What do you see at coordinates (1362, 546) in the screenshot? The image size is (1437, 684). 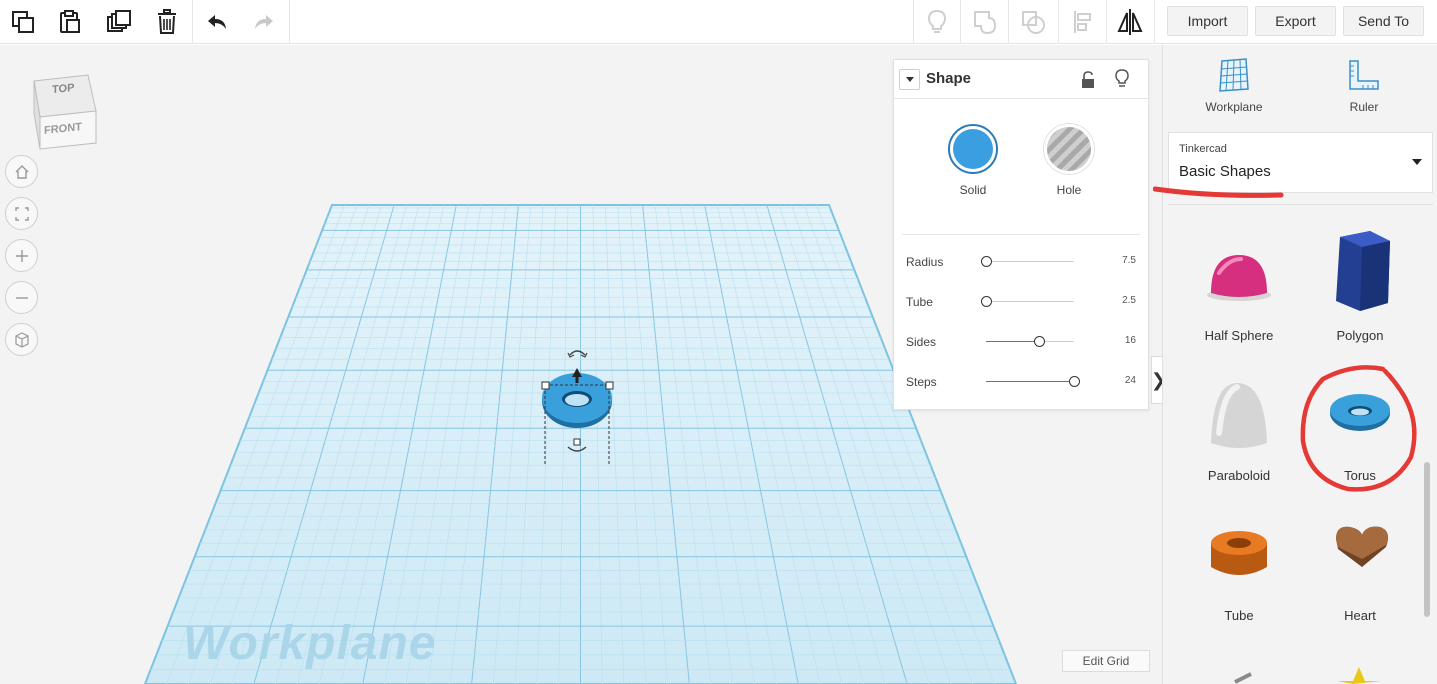 I see `heart-icon` at bounding box center [1362, 546].